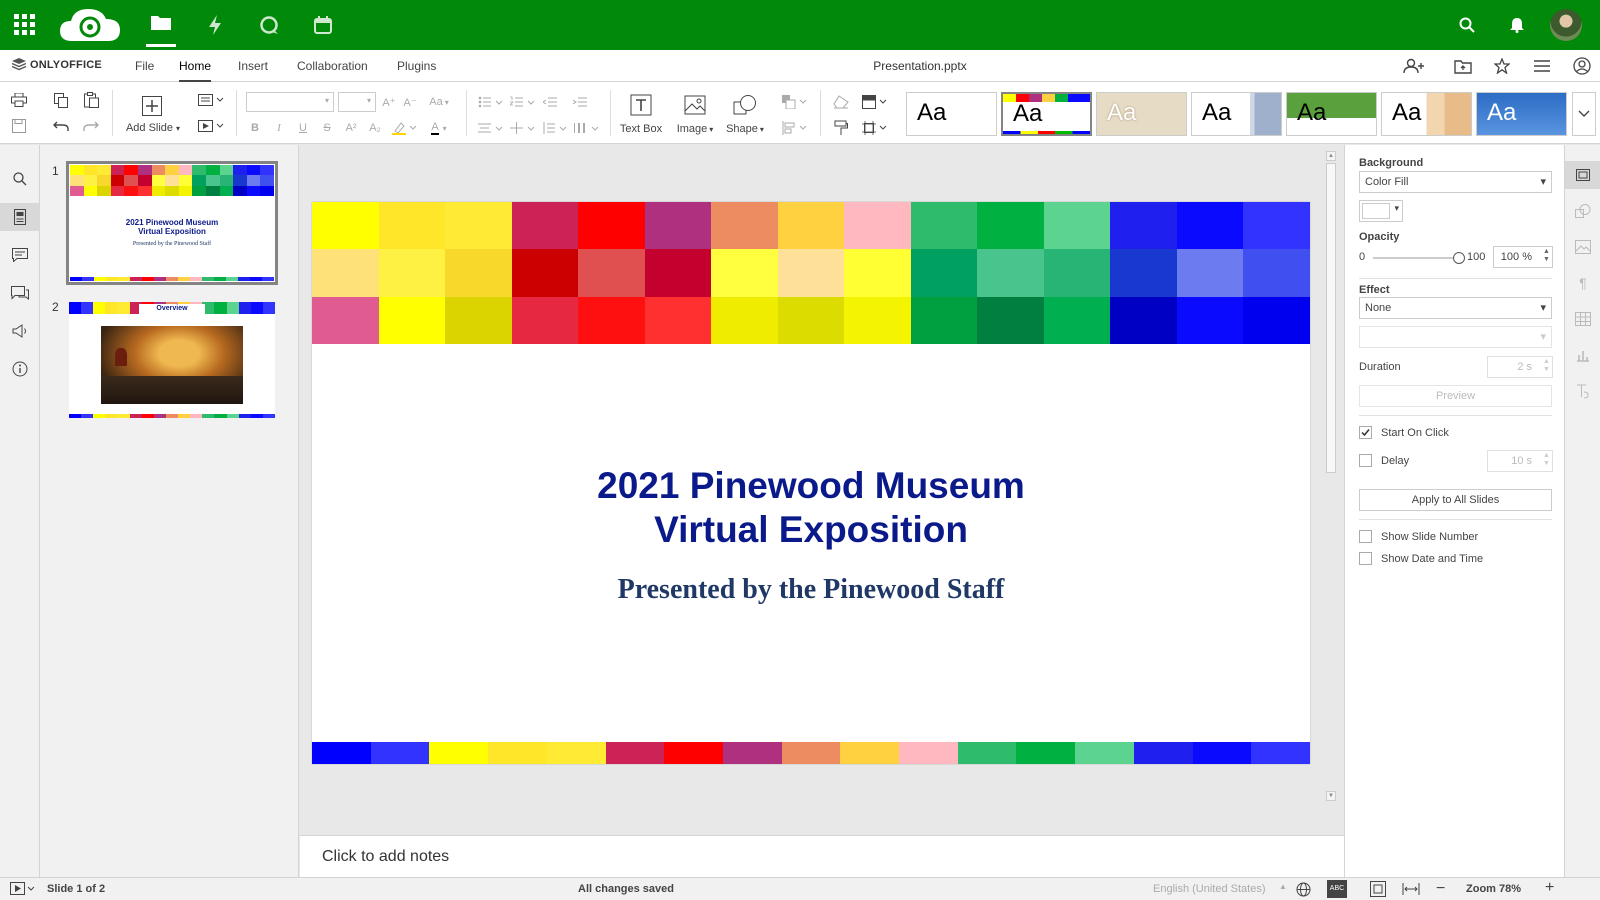 The image size is (1600, 900). I want to click on favorite-star-icon, so click(1502, 66).